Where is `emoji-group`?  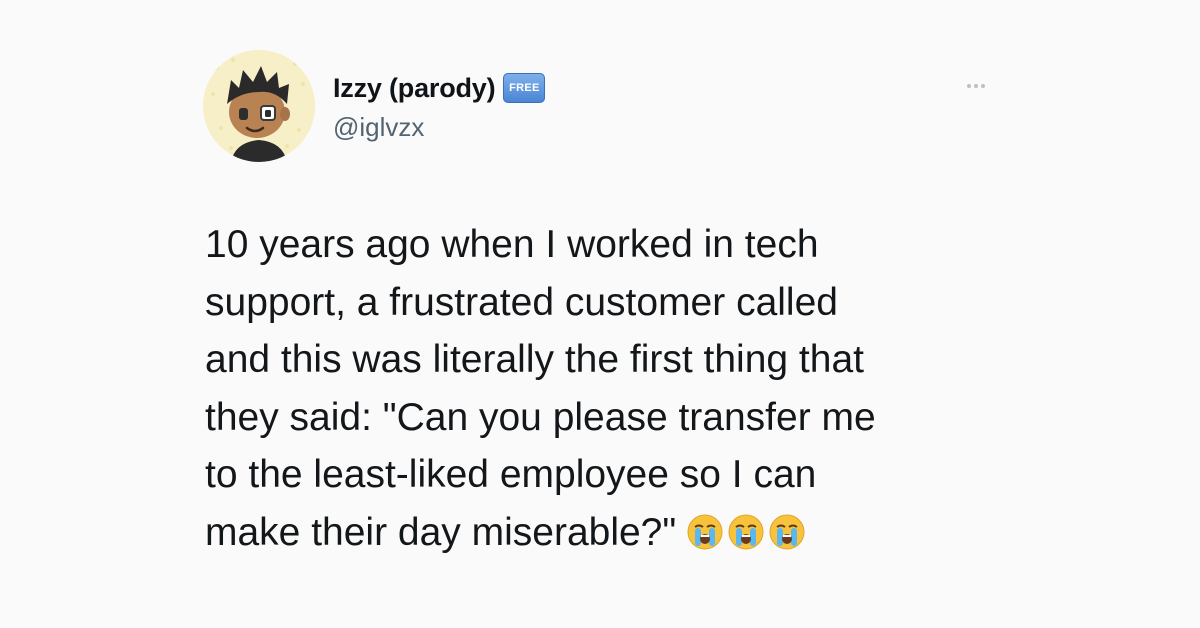 emoji-group is located at coordinates (746, 532).